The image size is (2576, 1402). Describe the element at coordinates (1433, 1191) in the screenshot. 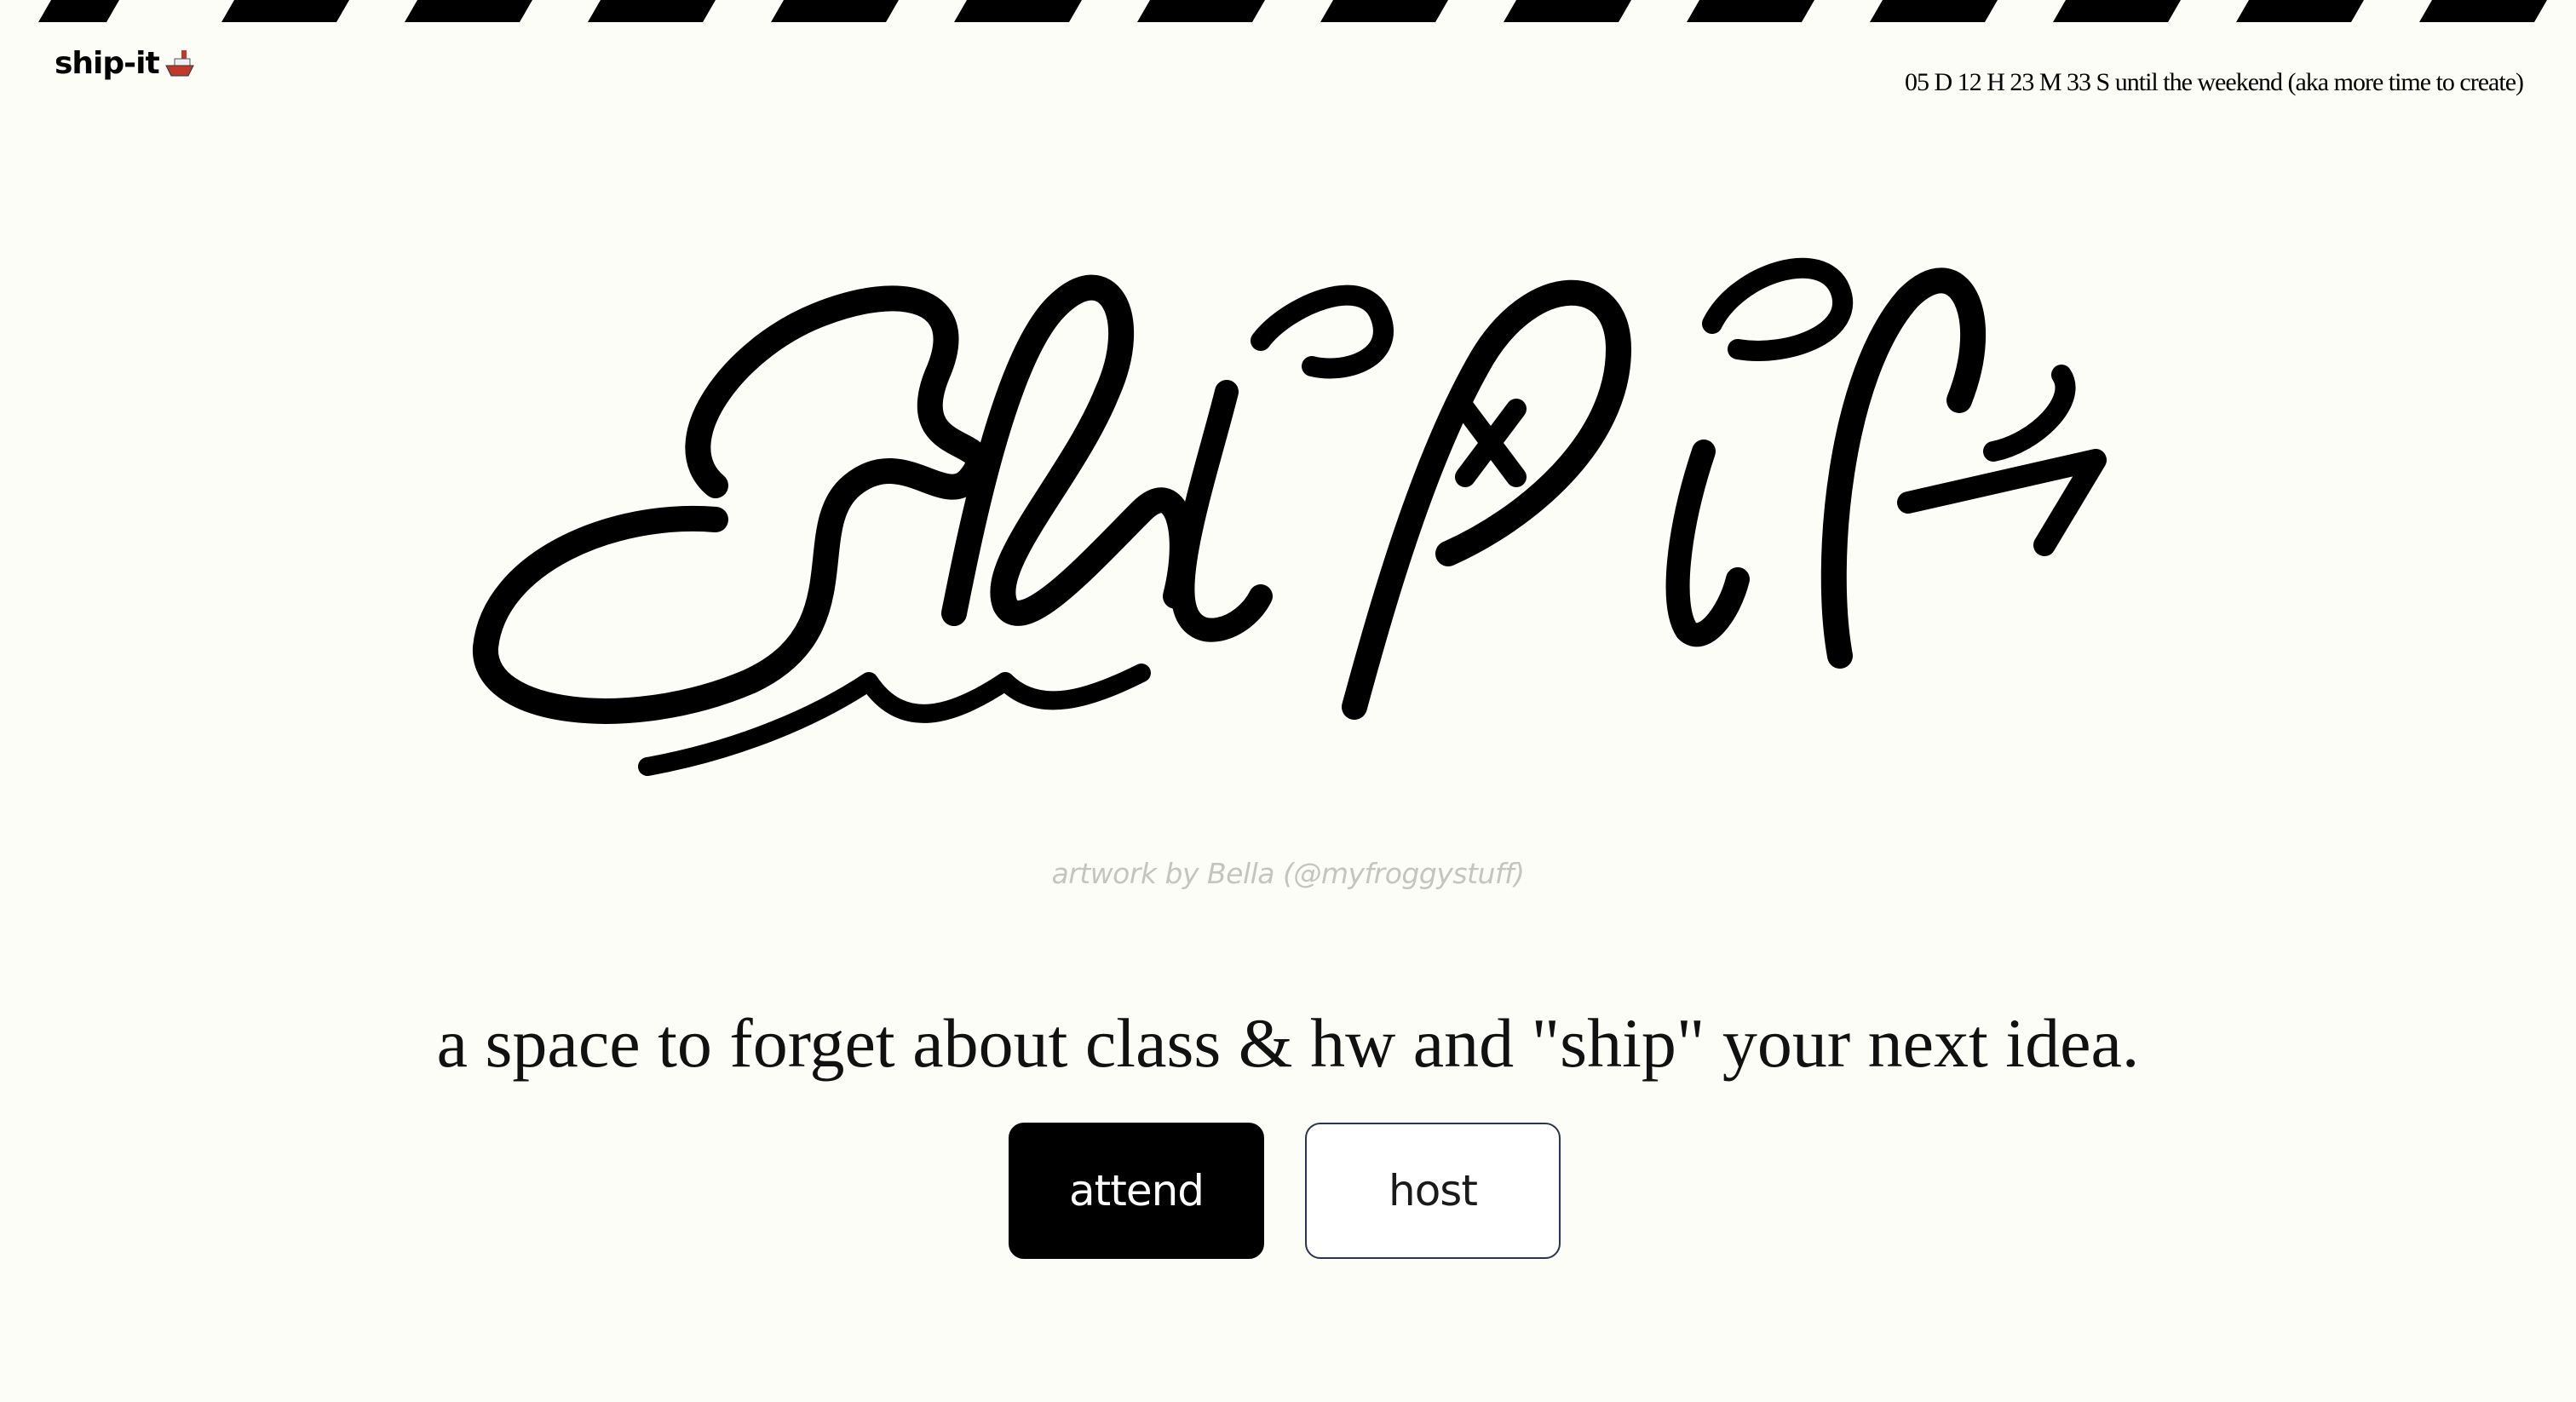

I see `host-button: host` at that location.